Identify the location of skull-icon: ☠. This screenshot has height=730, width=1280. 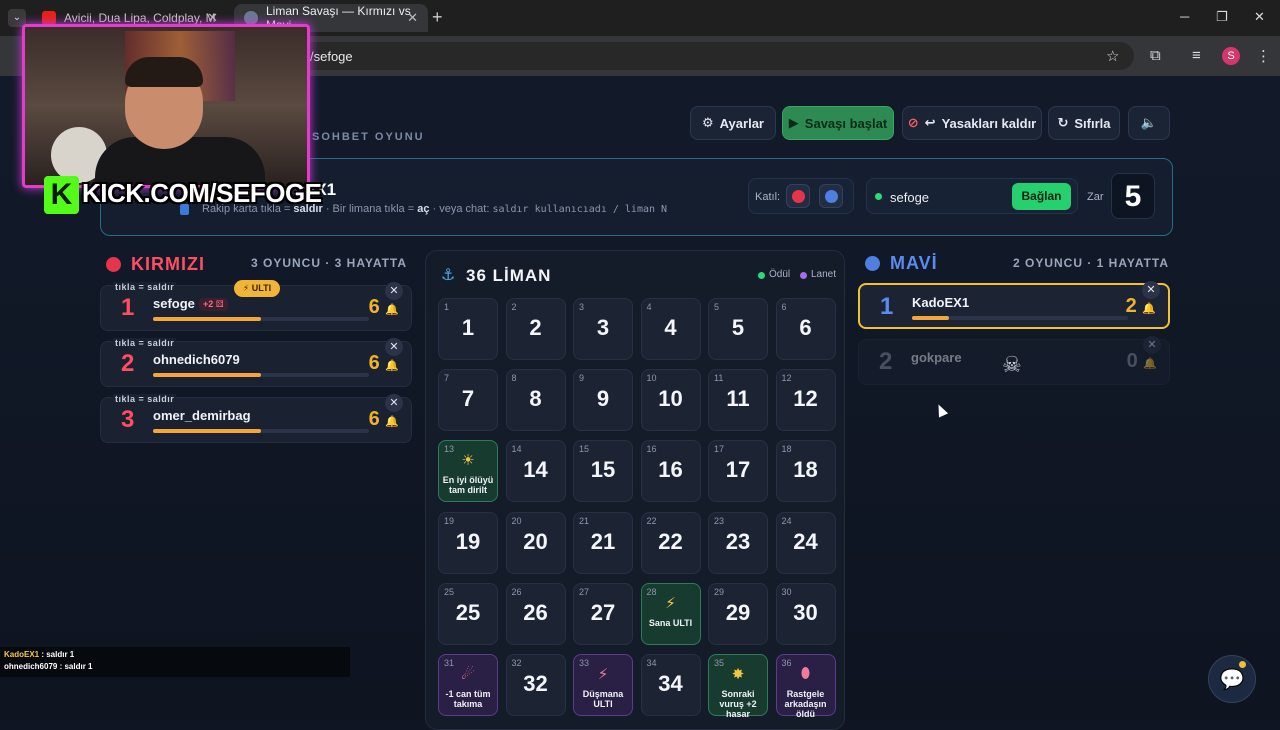
(1012, 364).